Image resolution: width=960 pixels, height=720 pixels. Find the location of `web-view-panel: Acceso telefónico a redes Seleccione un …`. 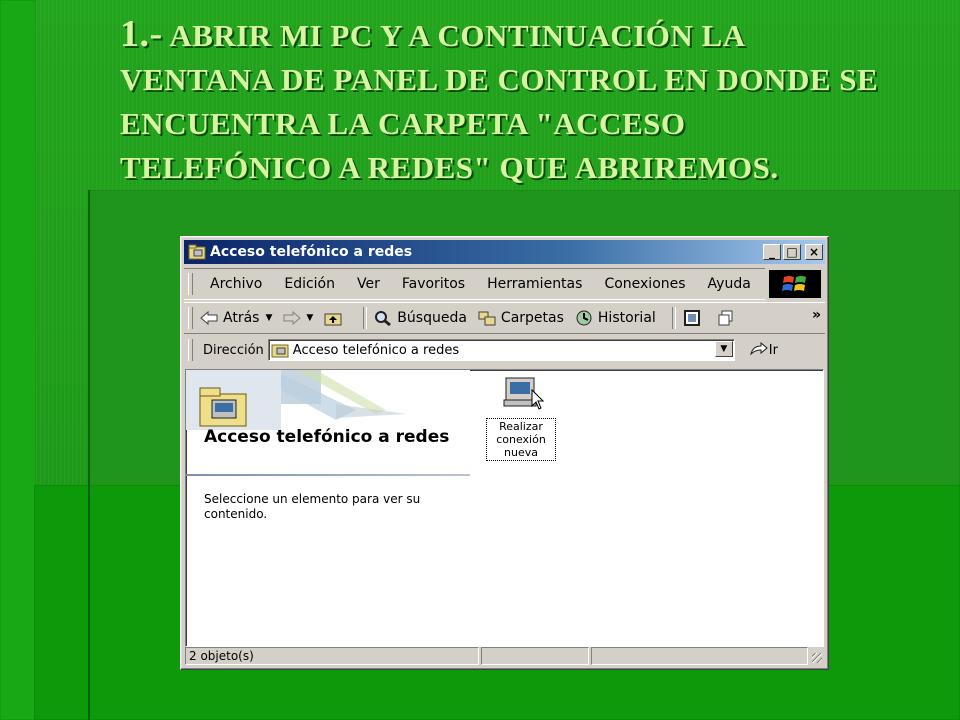

web-view-panel: Acceso telefónico a redes Seleccione un … is located at coordinates (328, 508).